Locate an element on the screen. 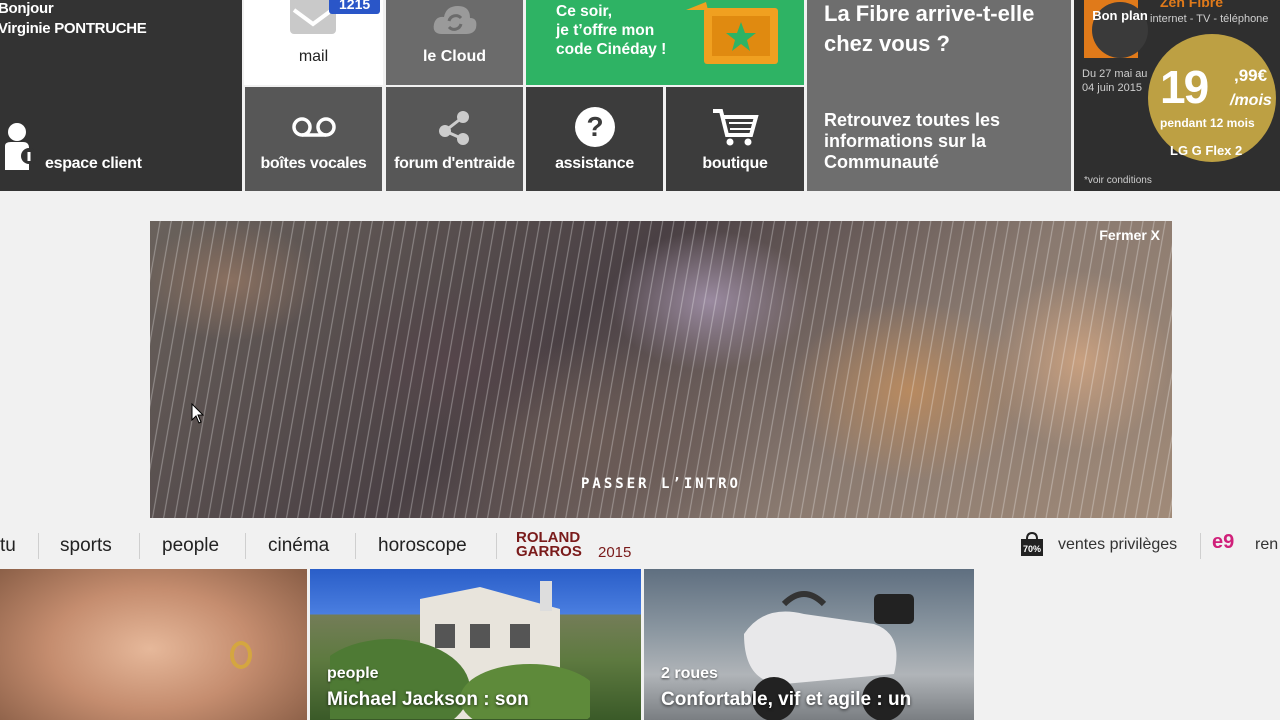 This screenshot has width=1280, height=720. skip-intro-button: PASSER L’INTRO is located at coordinates (661, 484).